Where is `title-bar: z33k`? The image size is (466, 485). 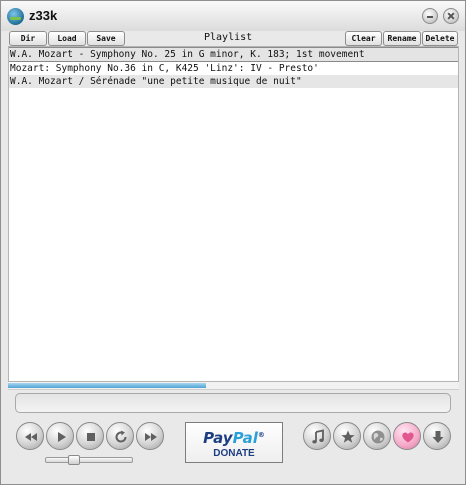
title-bar: z33k is located at coordinates (233, 16).